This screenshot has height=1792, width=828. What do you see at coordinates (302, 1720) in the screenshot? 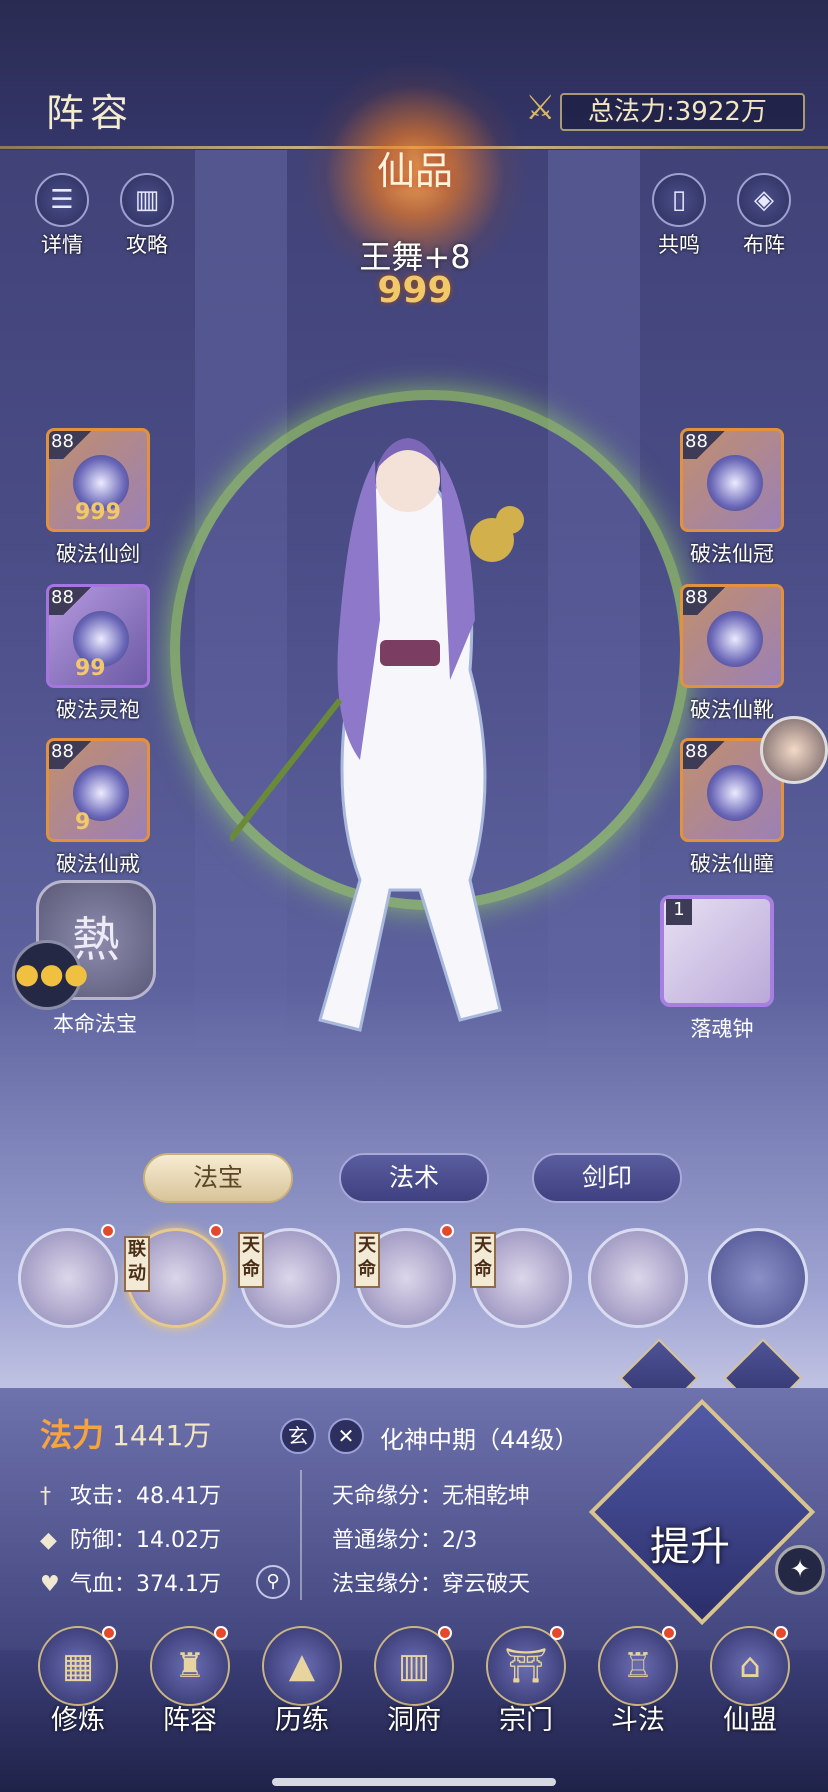
I see `nav-label: 历练` at bounding box center [302, 1720].